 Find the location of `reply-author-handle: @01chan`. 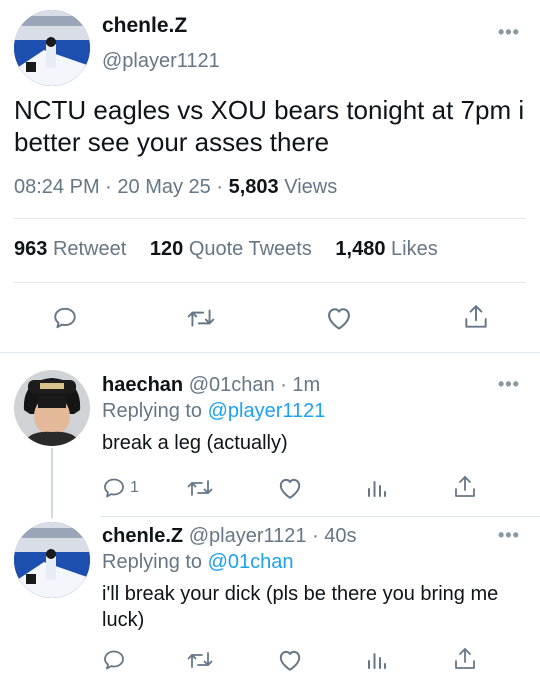

reply-author-handle: @01chan is located at coordinates (232, 385).